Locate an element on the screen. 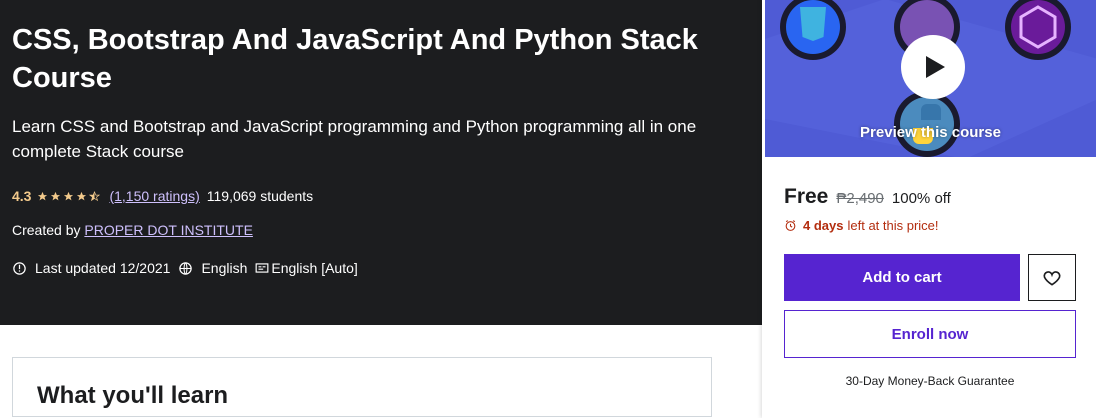  timer-text: left at this price! is located at coordinates (893, 225).